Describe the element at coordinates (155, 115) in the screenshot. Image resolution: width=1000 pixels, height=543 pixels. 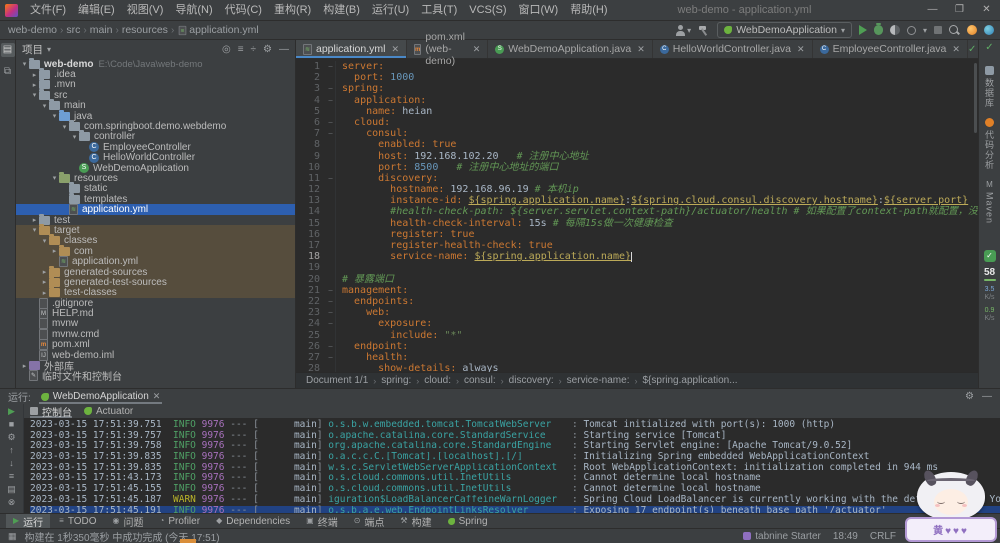
I see `tree-row: ▾ java` at that location.